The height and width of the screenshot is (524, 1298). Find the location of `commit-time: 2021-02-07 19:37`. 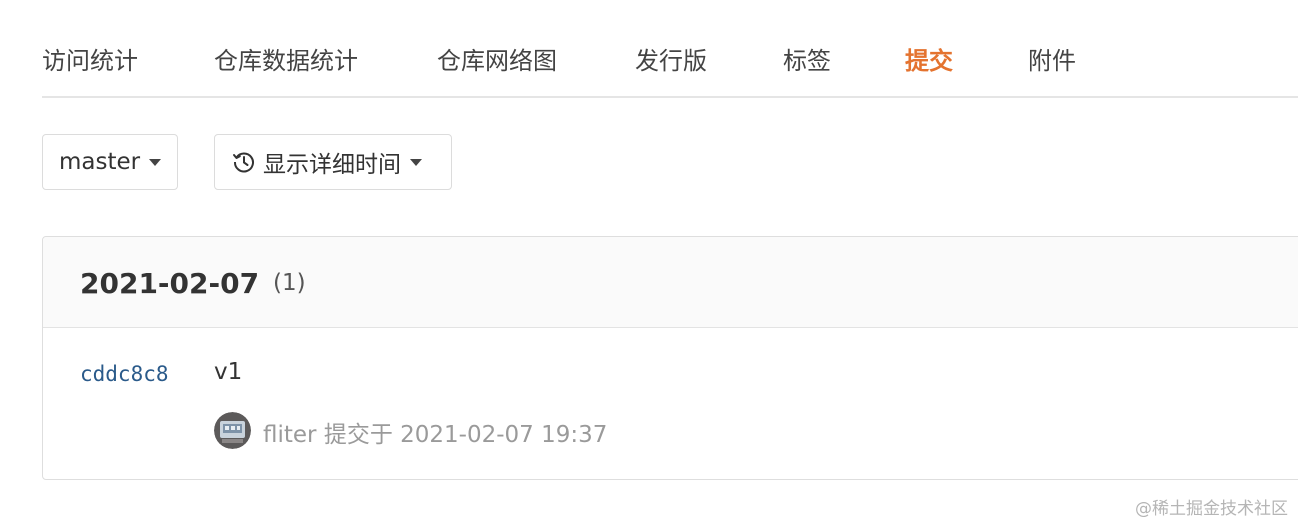

commit-time: 2021-02-07 19:37 is located at coordinates (504, 435).